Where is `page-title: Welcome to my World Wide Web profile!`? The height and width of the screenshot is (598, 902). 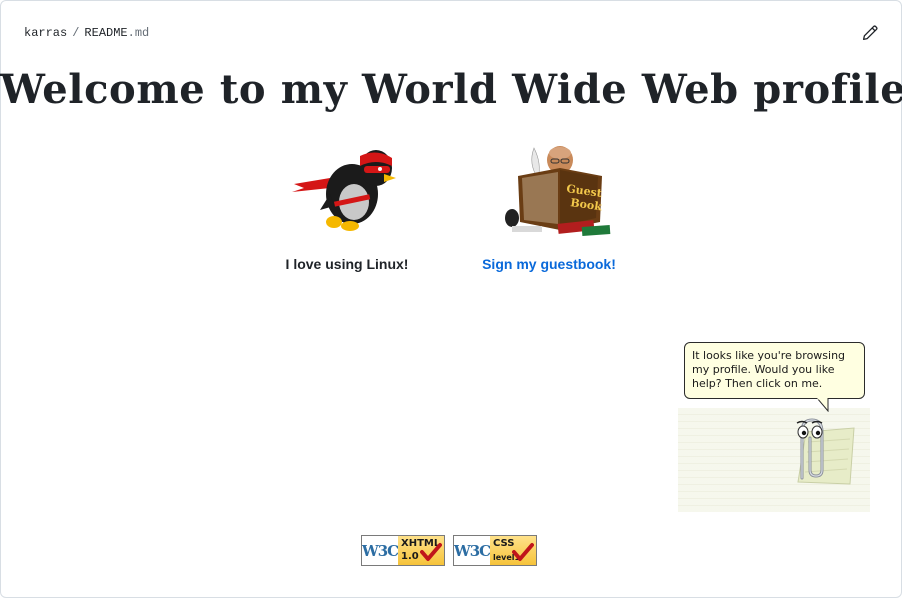
page-title: Welcome to my World Wide Web profile! is located at coordinates (451, 89).